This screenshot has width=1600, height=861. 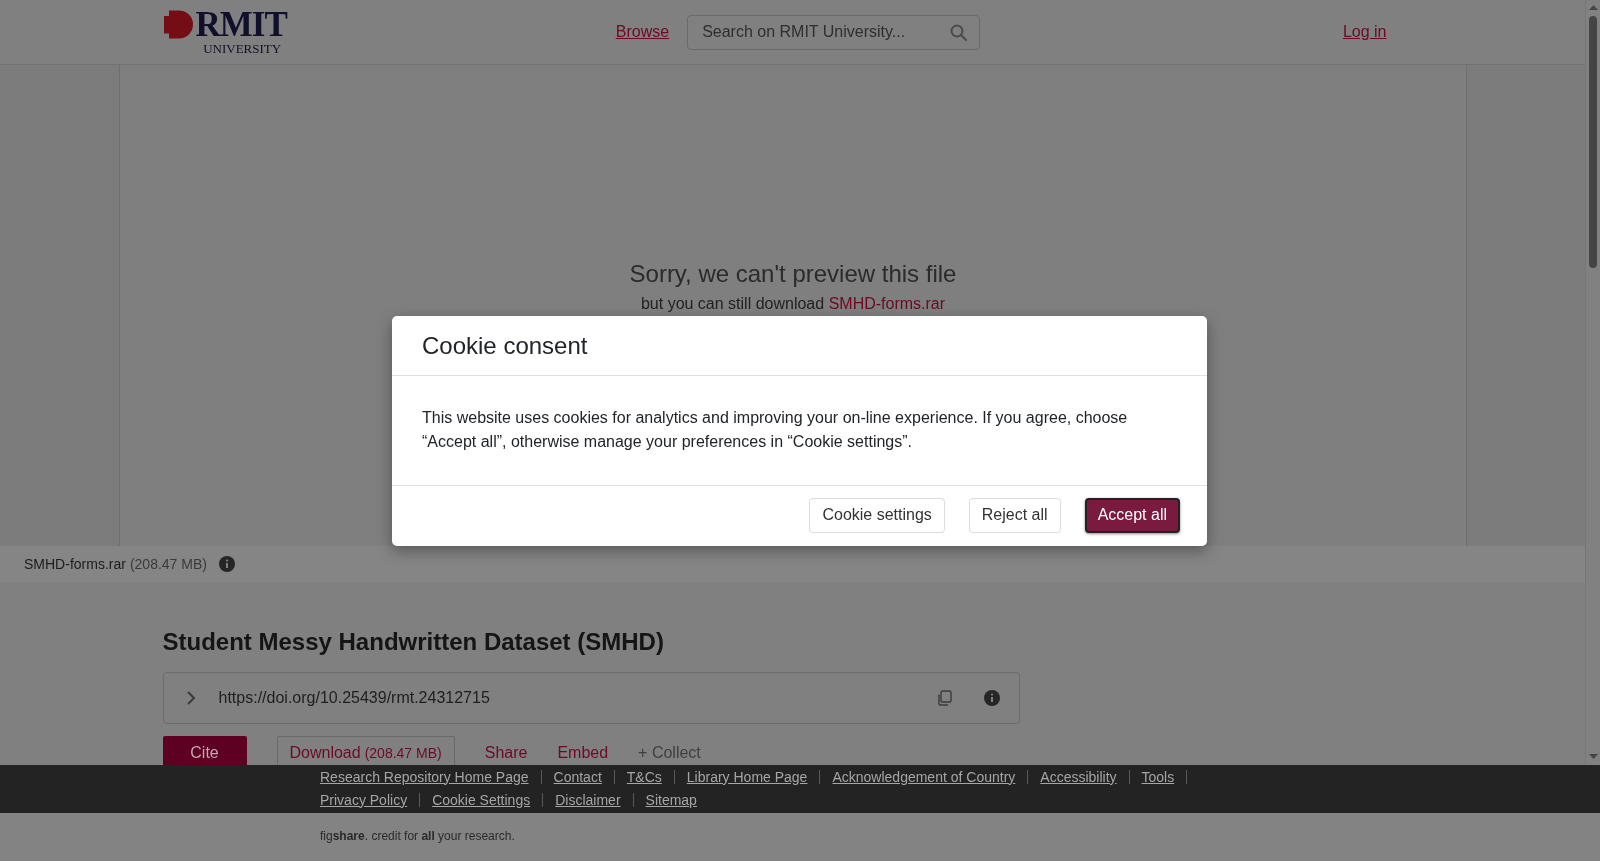 What do you see at coordinates (1593, 756) in the screenshot?
I see `scroll-down-arrow-icon` at bounding box center [1593, 756].